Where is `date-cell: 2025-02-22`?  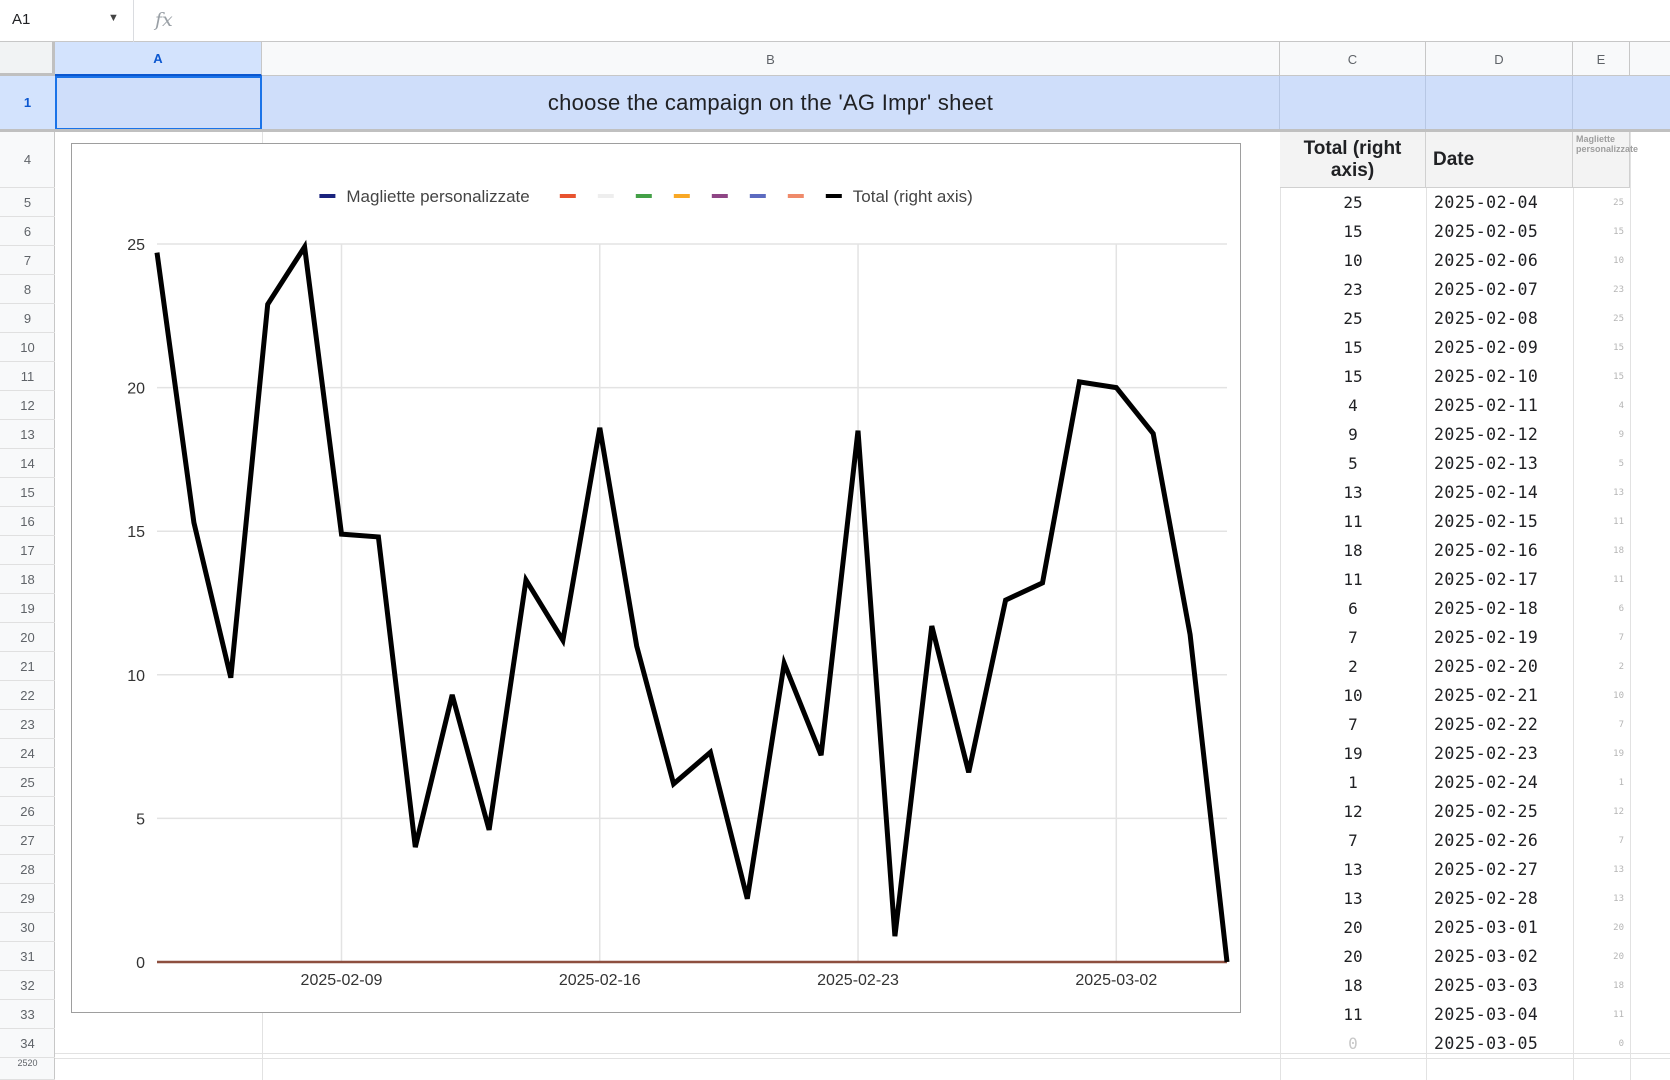
date-cell: 2025-02-22 is located at coordinates (1499, 724).